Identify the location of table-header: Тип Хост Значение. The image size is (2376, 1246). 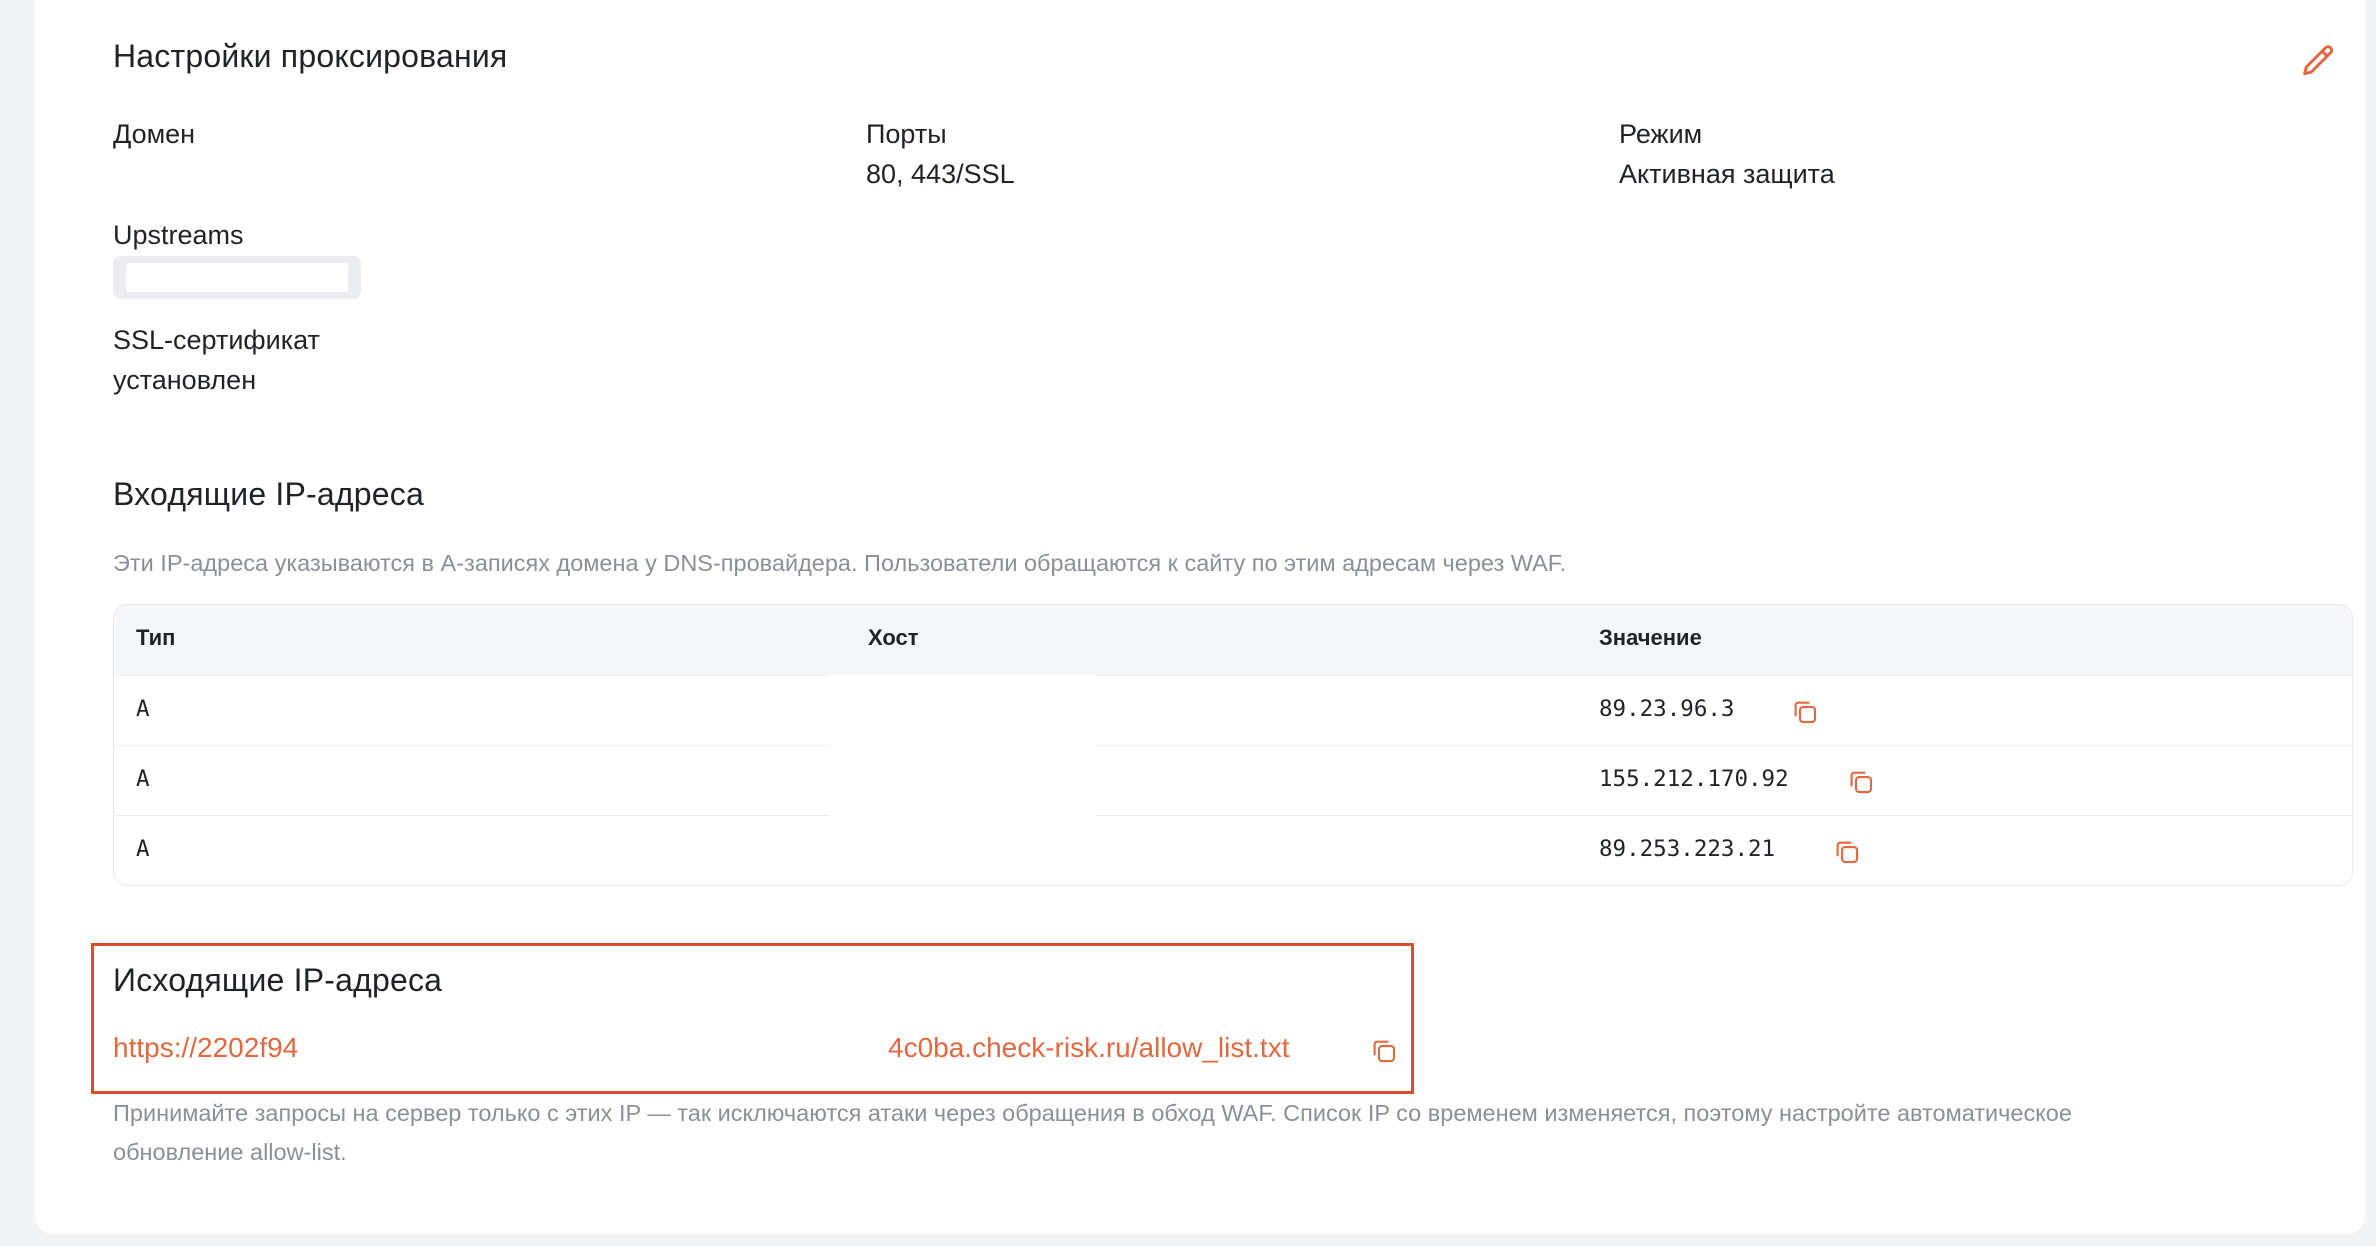
(1233, 640).